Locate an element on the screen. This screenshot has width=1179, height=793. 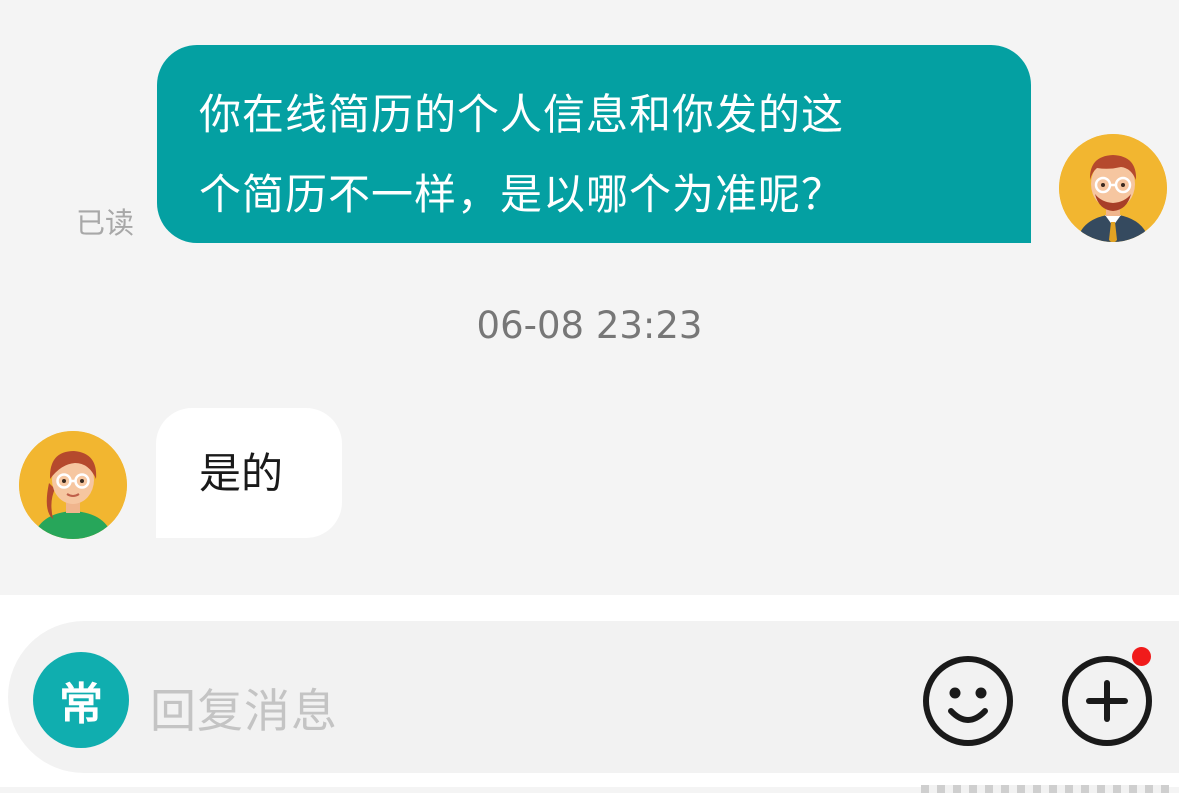
reply-placeholder: 回复消息 is located at coordinates (244, 708).